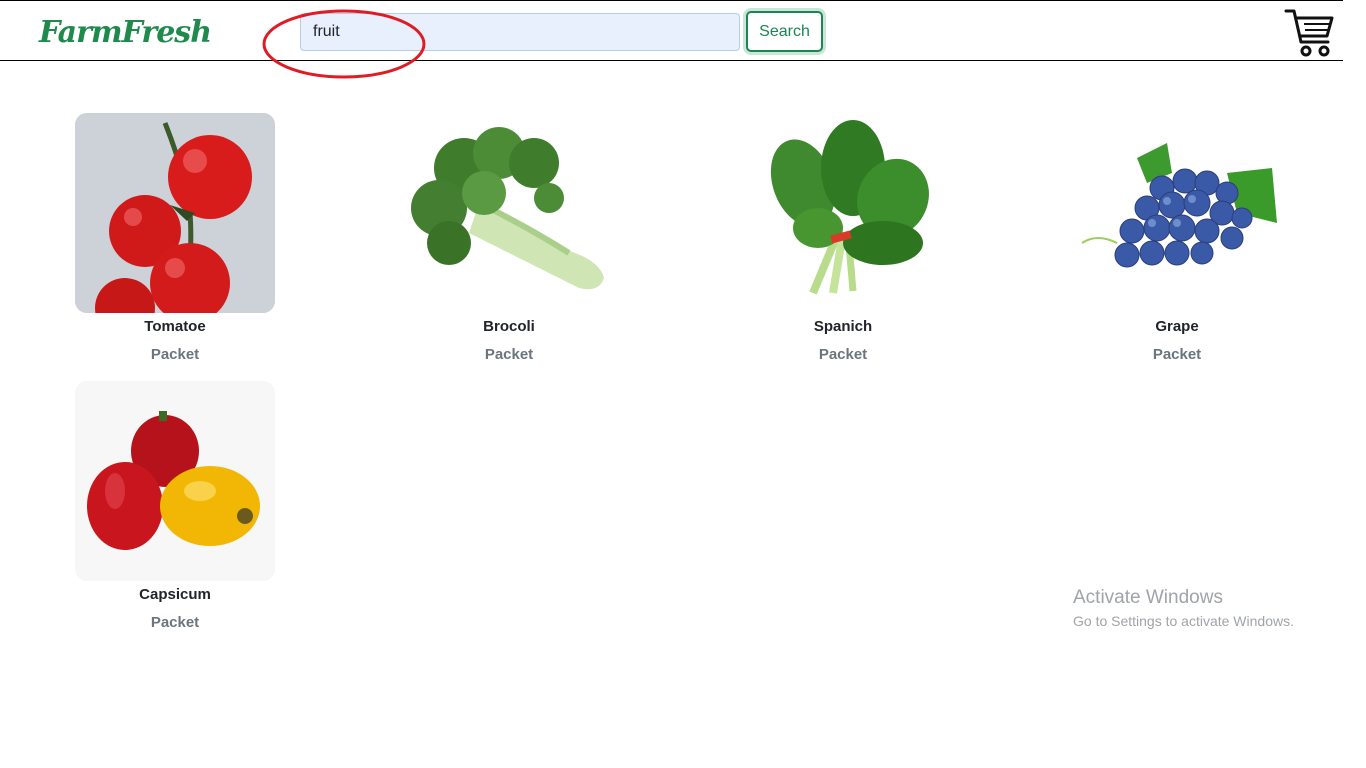 The height and width of the screenshot is (768, 1366). Describe the element at coordinates (843, 327) in the screenshot. I see `product-name: Spanich` at that location.